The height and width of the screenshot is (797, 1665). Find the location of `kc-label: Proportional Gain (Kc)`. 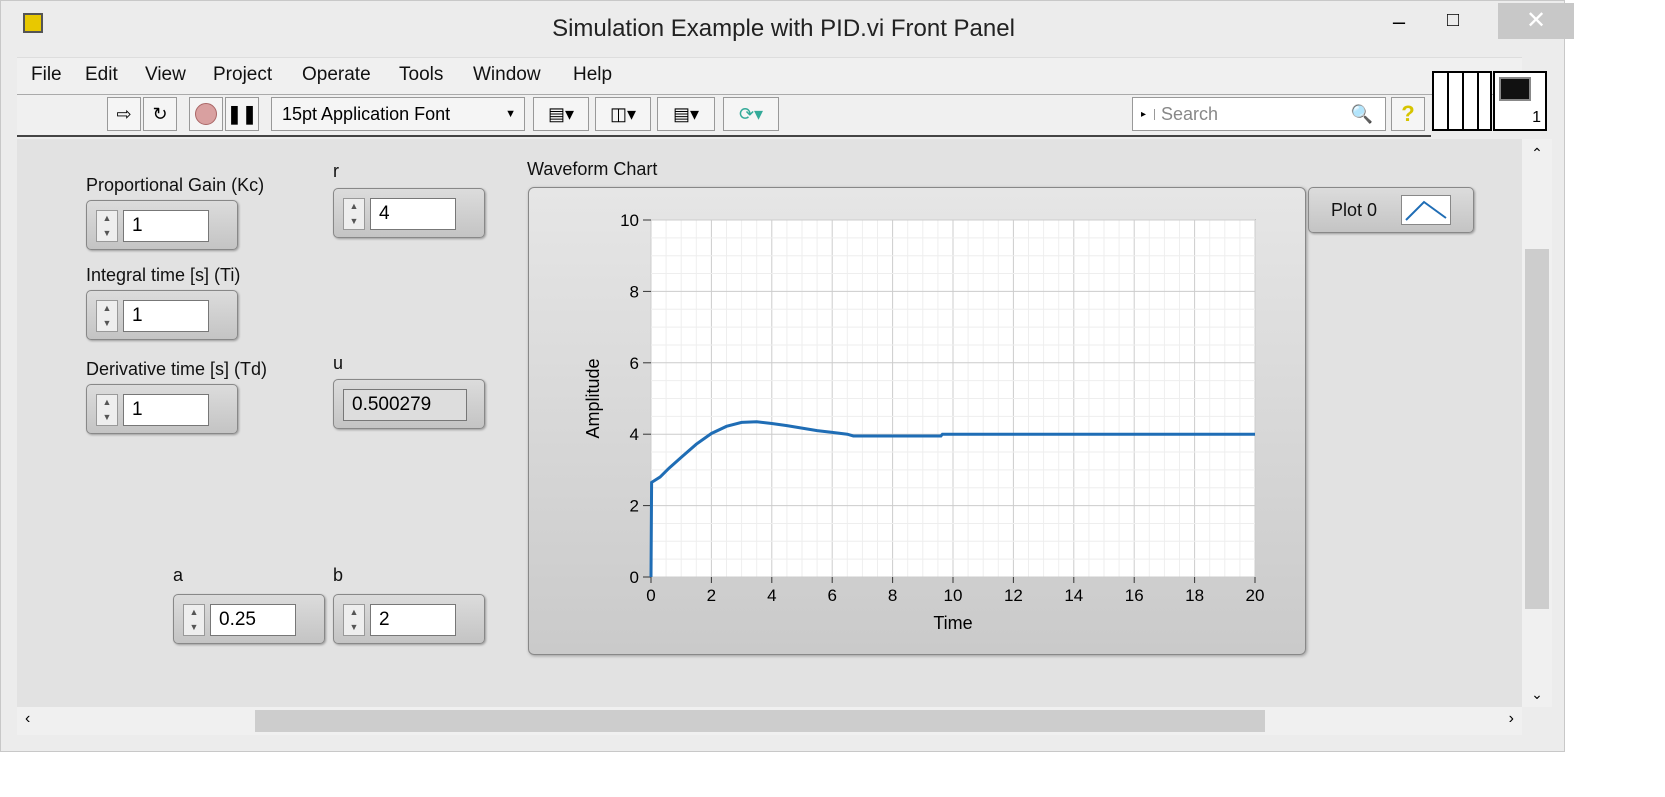

kc-label: Proportional Gain (Kc) is located at coordinates (175, 185).